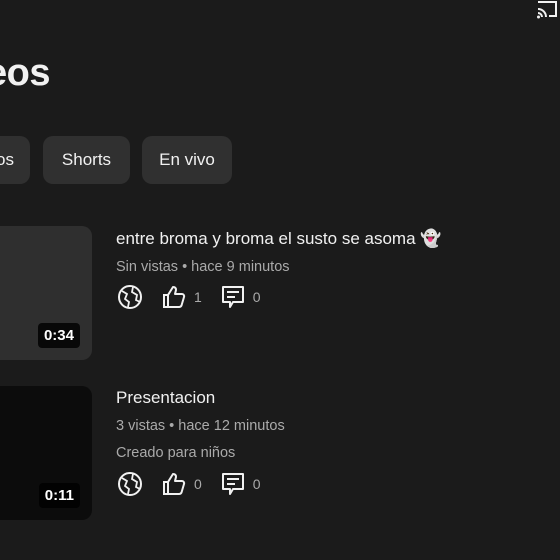 This screenshot has height=560, width=560. I want to click on like-count: 0, so click(198, 484).